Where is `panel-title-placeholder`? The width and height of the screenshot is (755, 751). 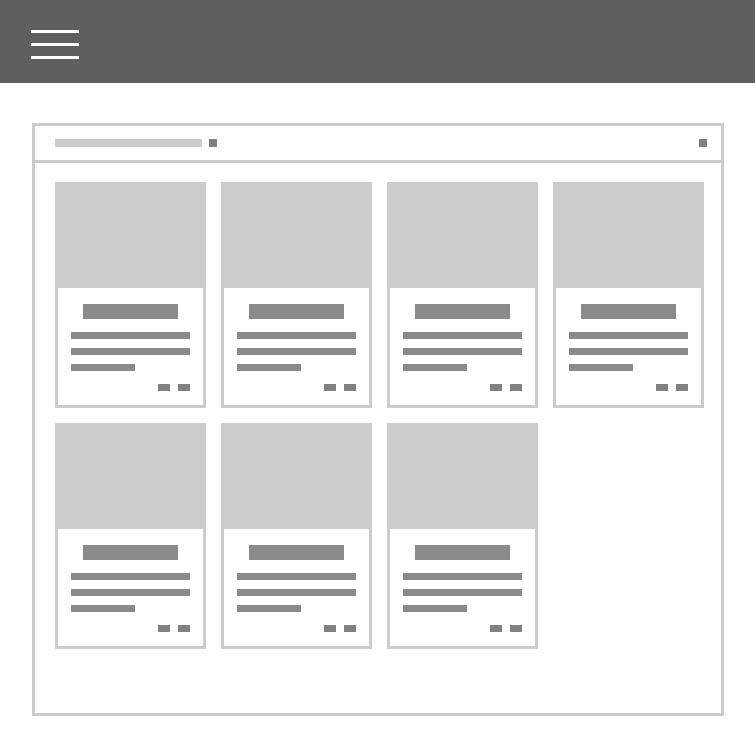
panel-title-placeholder is located at coordinates (128, 143).